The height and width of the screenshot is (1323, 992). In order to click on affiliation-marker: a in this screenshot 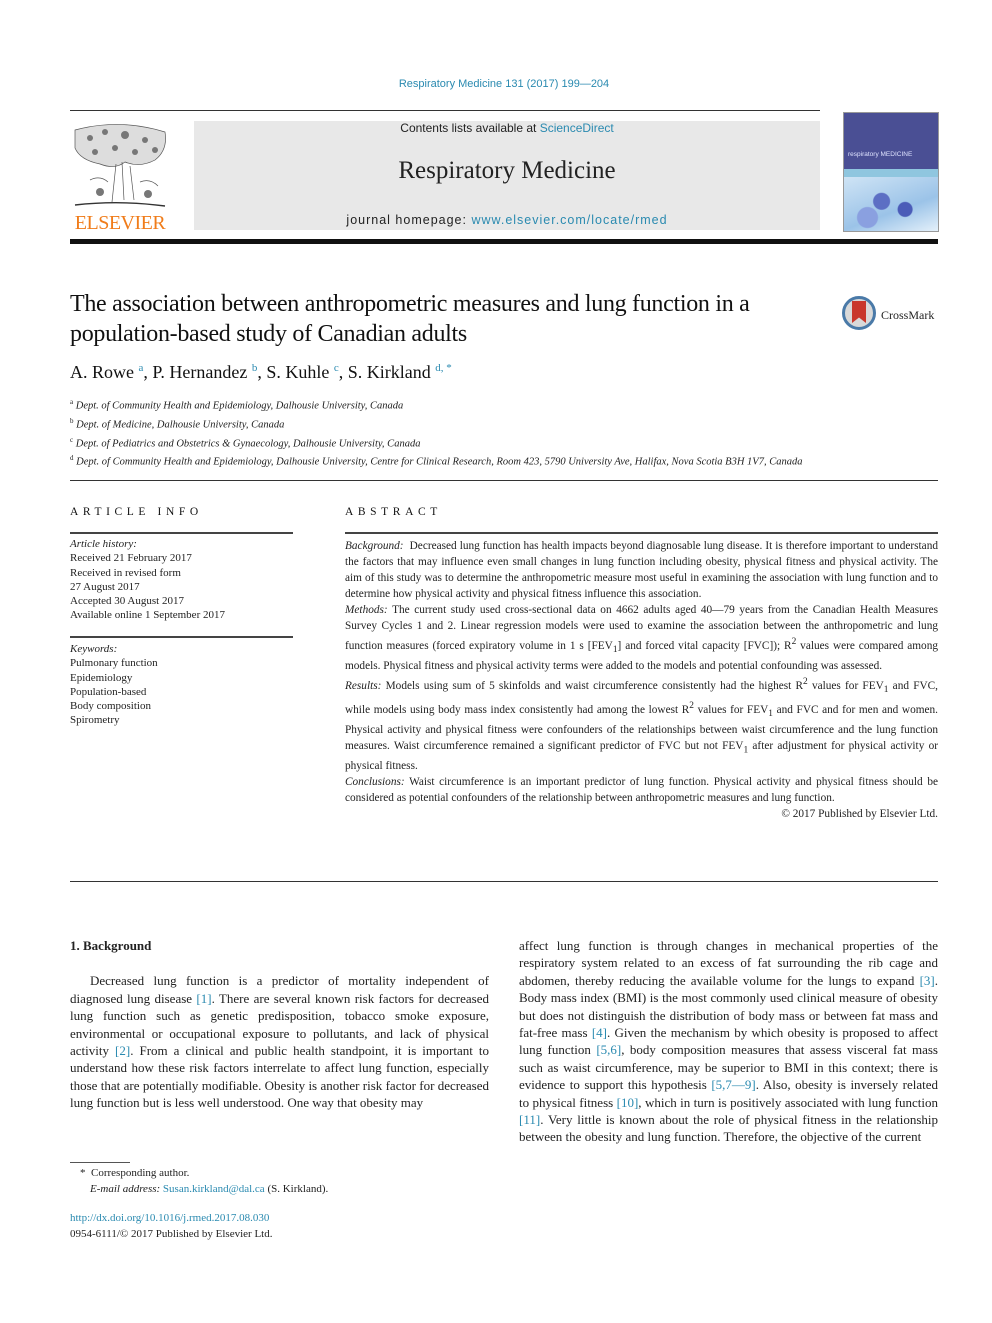, I will do `click(72, 402)`.